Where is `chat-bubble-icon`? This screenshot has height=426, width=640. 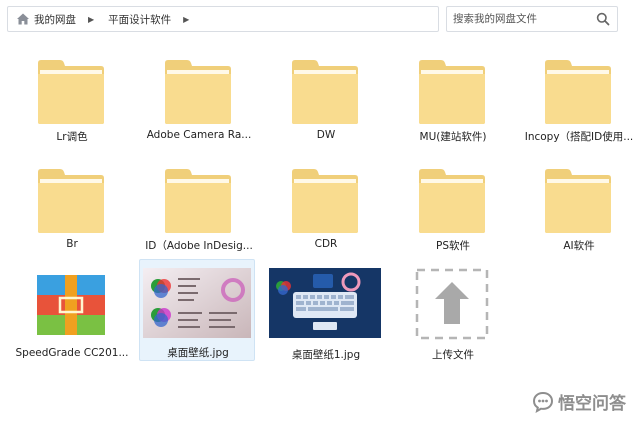 chat-bubble-icon is located at coordinates (543, 402).